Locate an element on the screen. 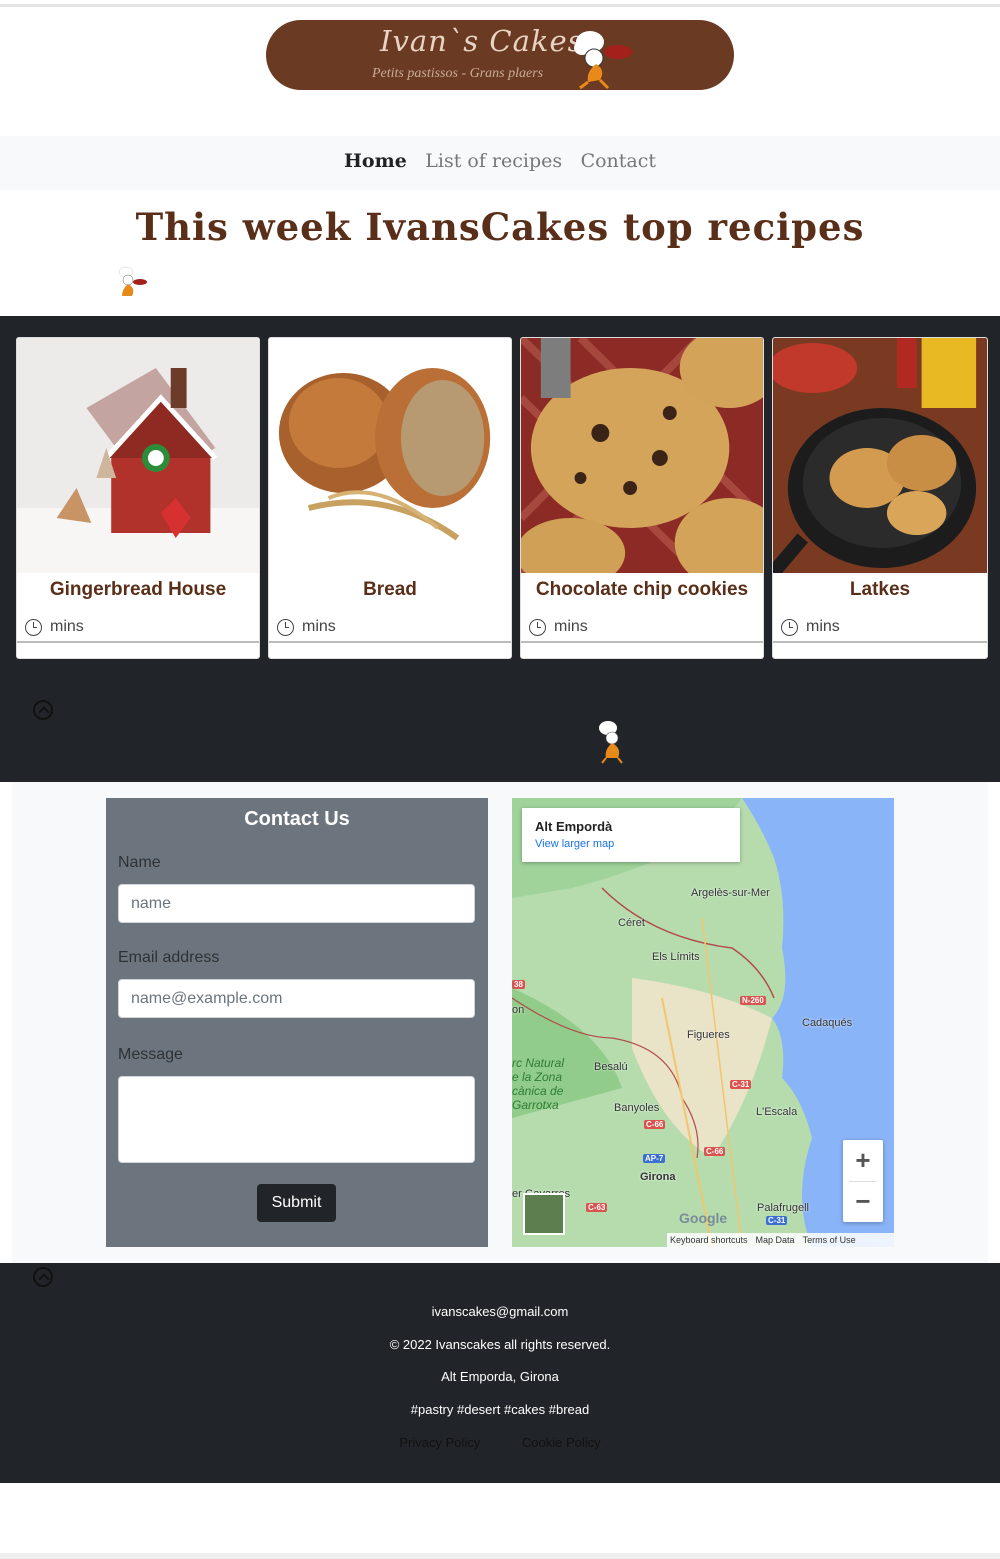  message-label: Message is located at coordinates (150, 1054).